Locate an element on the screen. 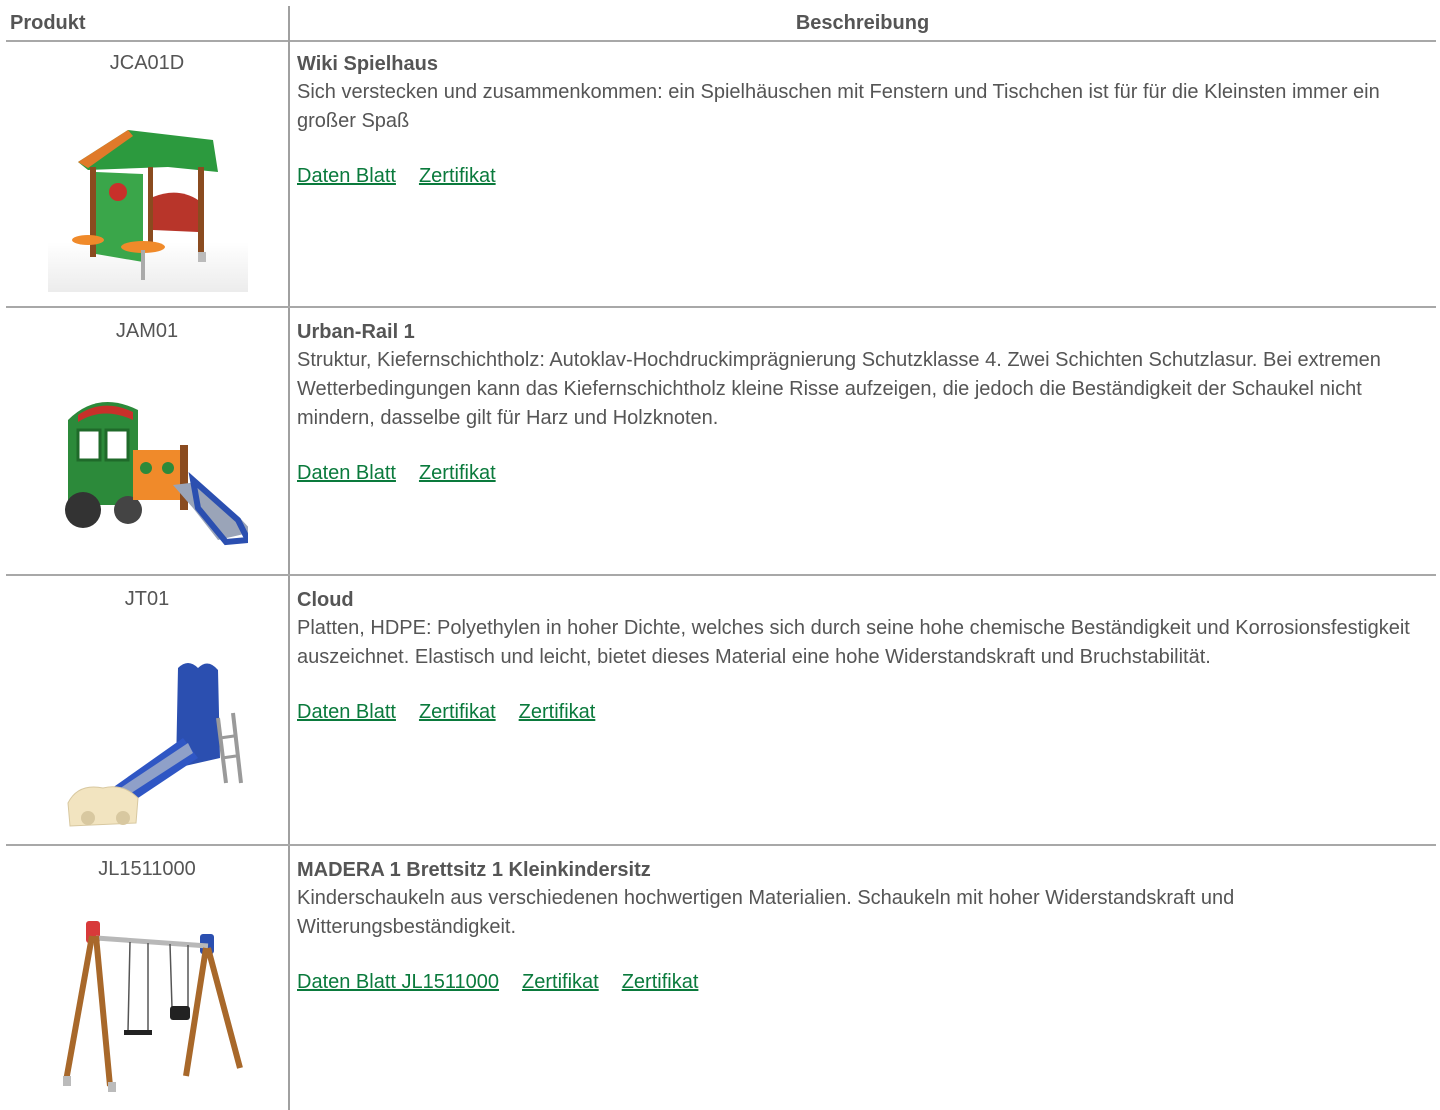 The height and width of the screenshot is (1110, 1440). header-product: Produkt is located at coordinates (48, 23).